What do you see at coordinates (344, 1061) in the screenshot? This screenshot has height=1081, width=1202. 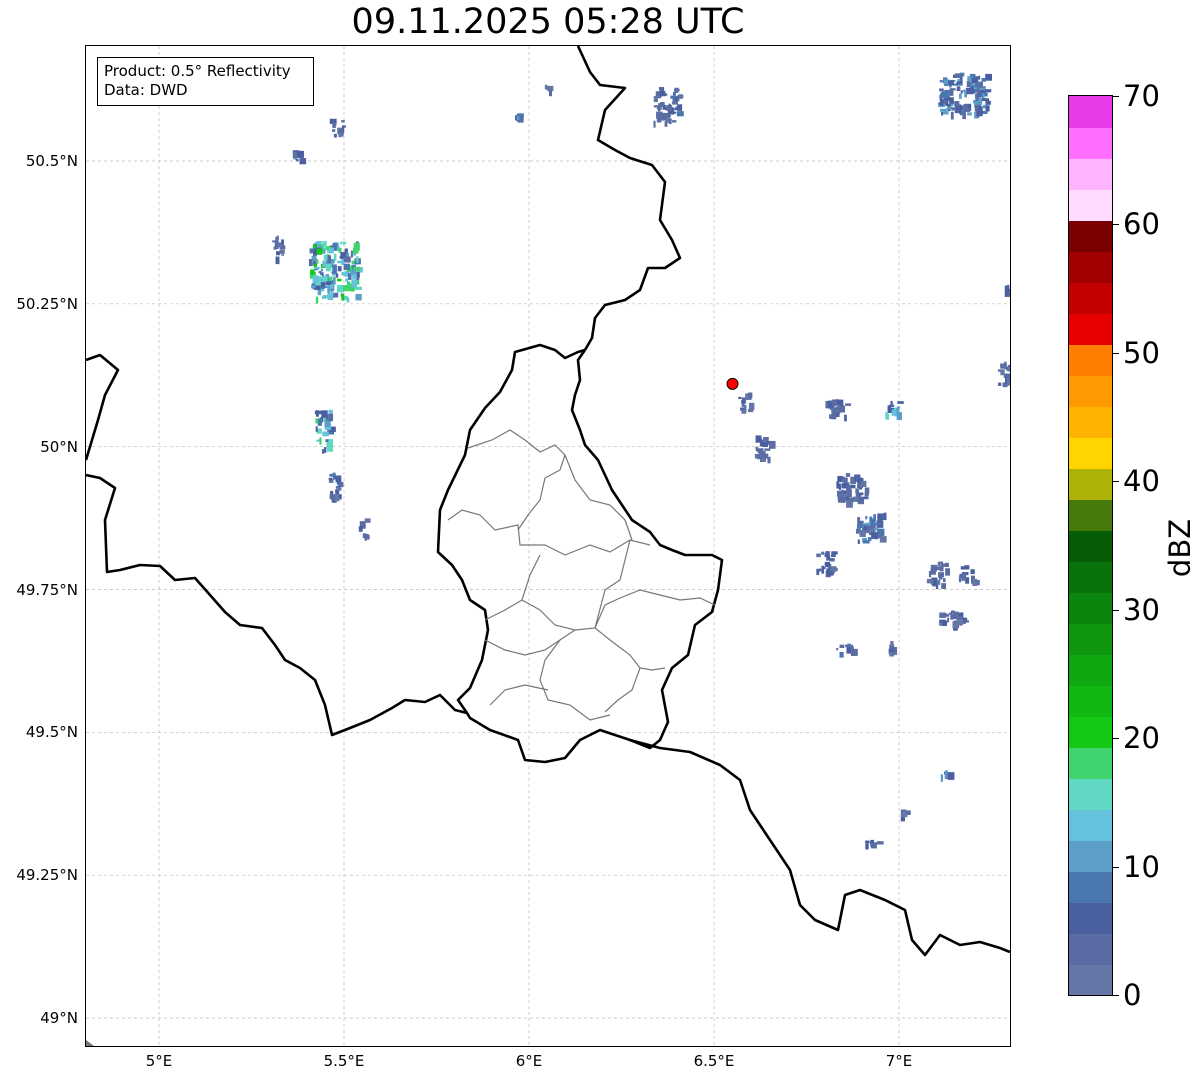 I see `lon-tick-label: 5.5°E` at bounding box center [344, 1061].